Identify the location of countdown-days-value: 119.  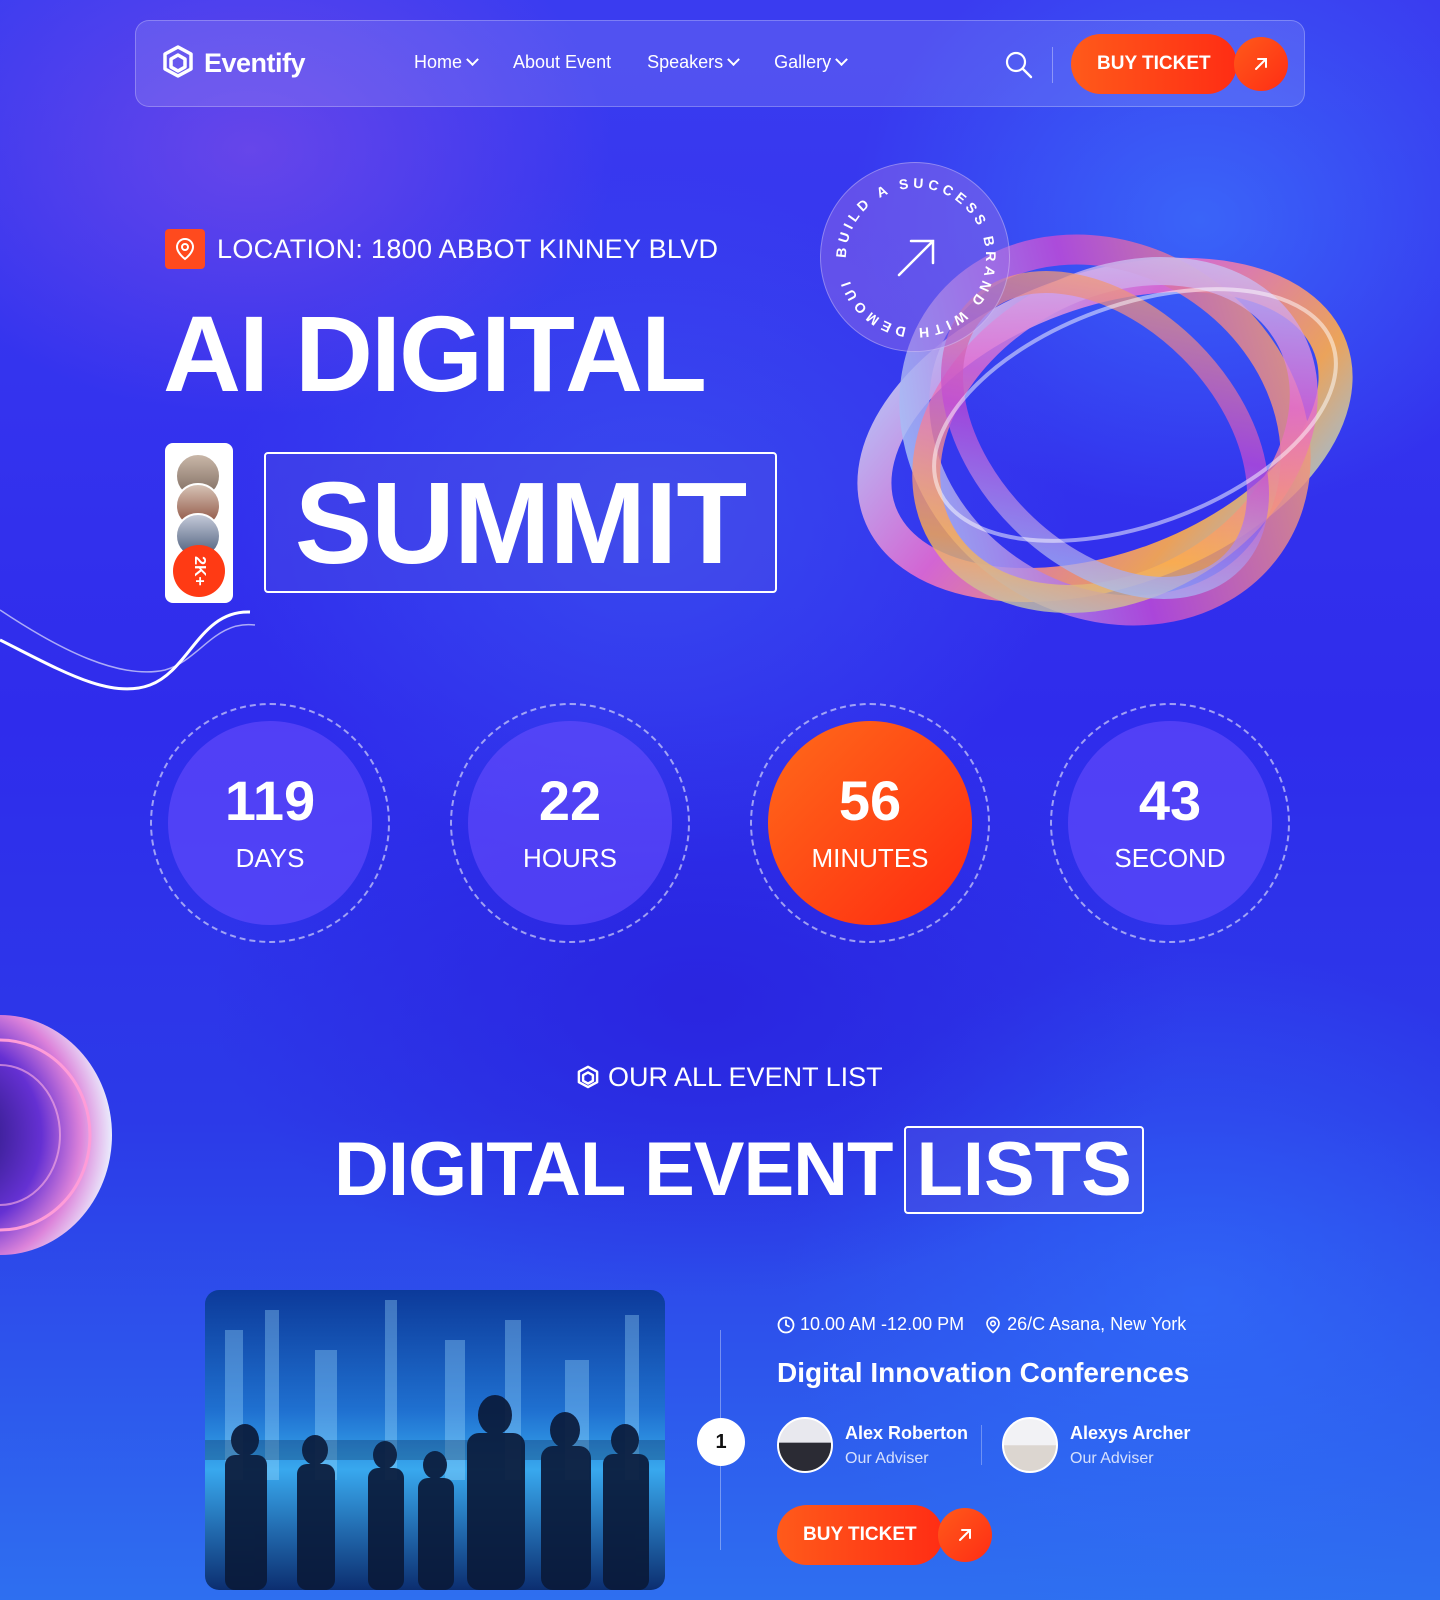
(270, 800).